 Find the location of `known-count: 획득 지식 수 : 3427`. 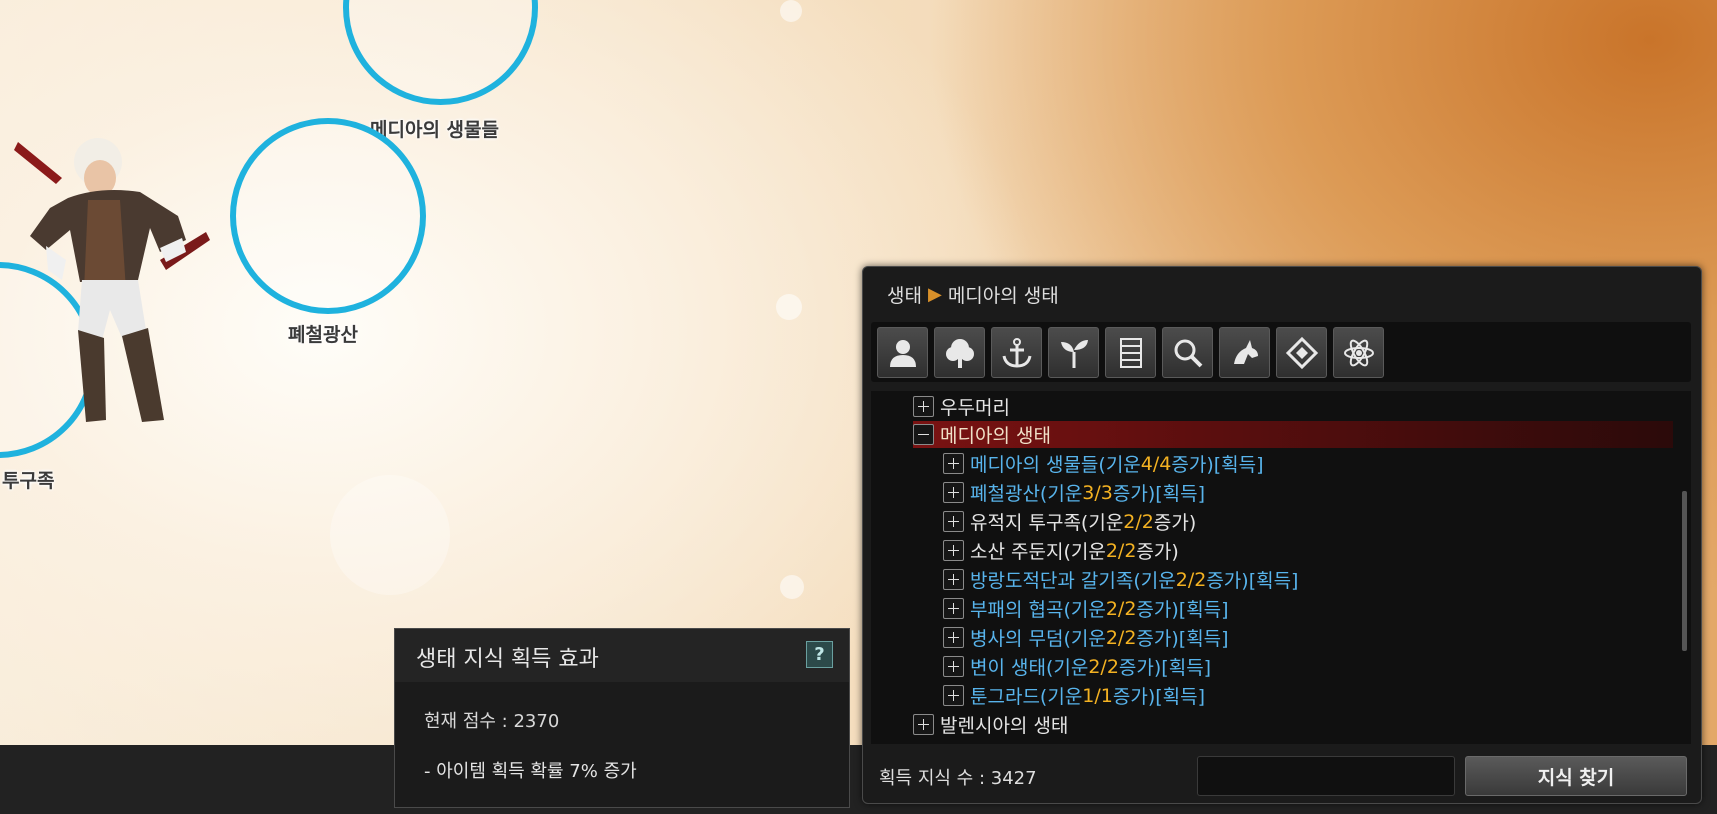

known-count: 획득 지식 수 : 3427 is located at coordinates (958, 778).